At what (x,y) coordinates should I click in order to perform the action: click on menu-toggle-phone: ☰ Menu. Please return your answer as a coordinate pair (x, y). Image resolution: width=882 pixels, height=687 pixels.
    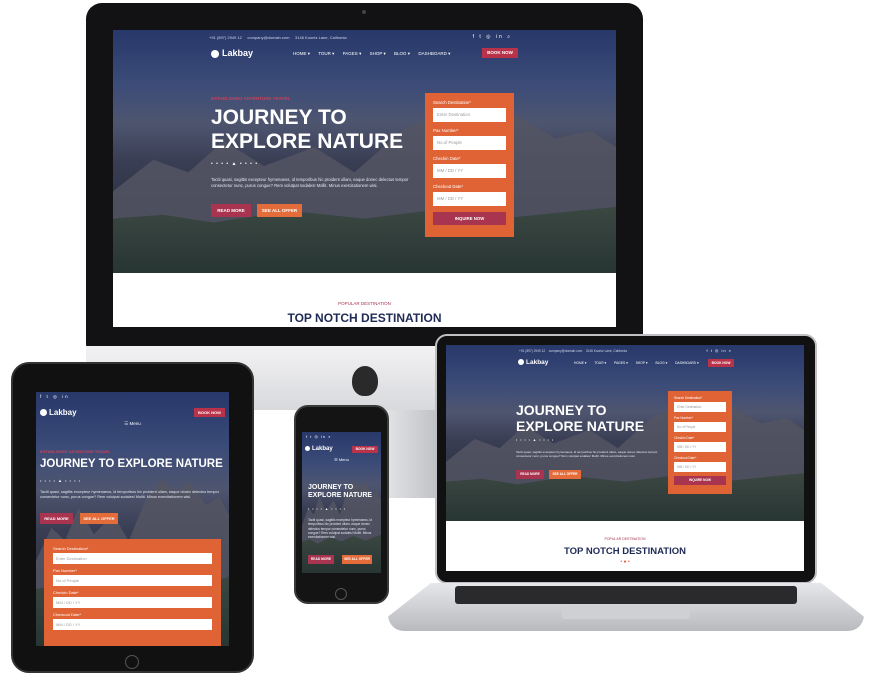
    Looking at the image, I should click on (341, 459).